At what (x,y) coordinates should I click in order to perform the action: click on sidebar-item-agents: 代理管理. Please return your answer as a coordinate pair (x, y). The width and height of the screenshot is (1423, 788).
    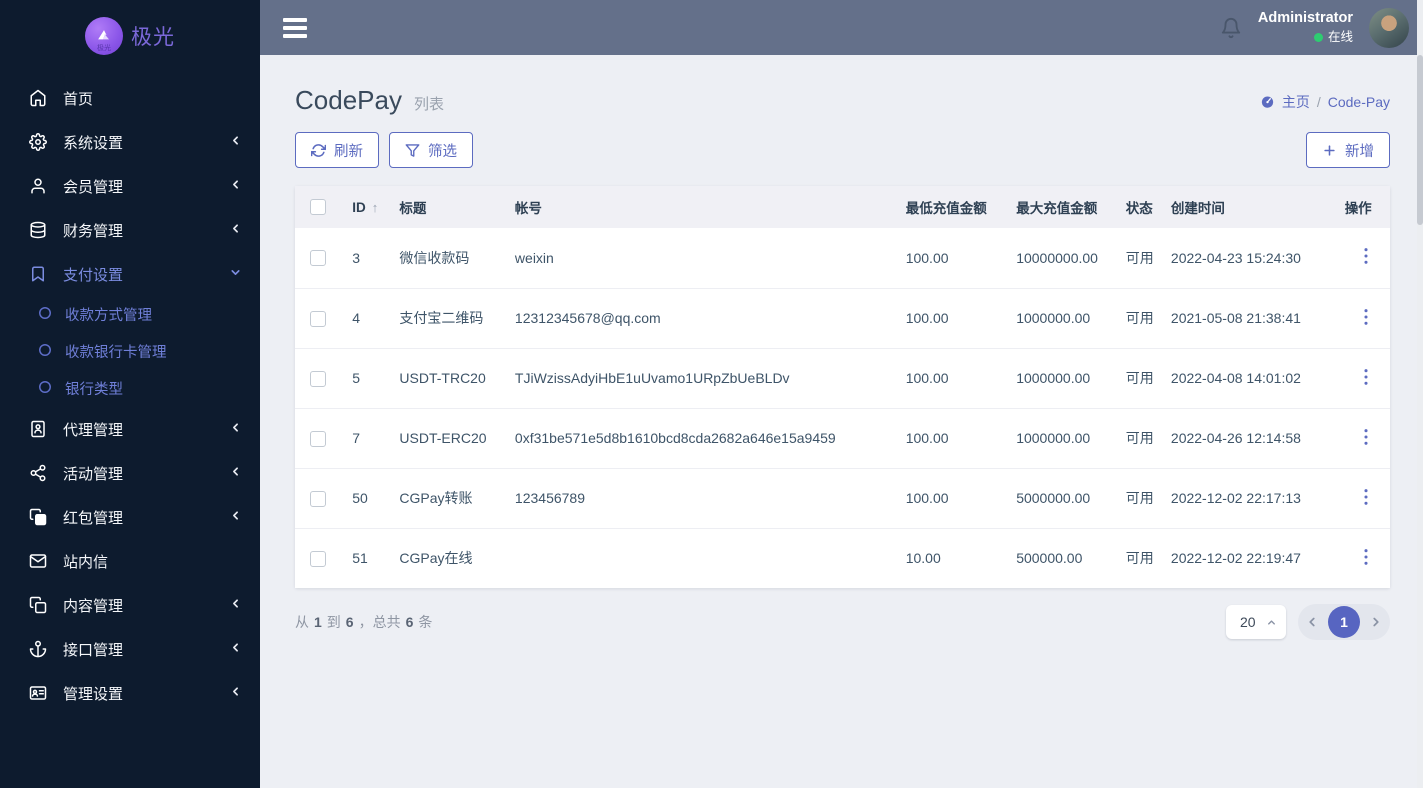
    Looking at the image, I should click on (130, 429).